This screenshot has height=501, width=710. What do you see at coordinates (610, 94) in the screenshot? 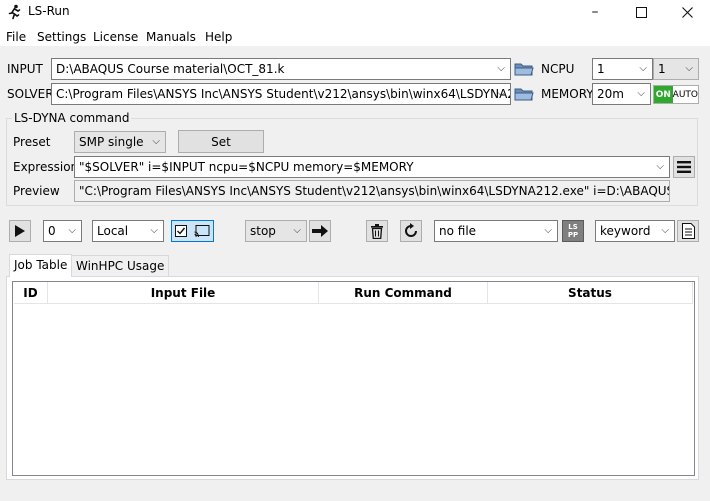
I see `memory-value: 20m` at bounding box center [610, 94].